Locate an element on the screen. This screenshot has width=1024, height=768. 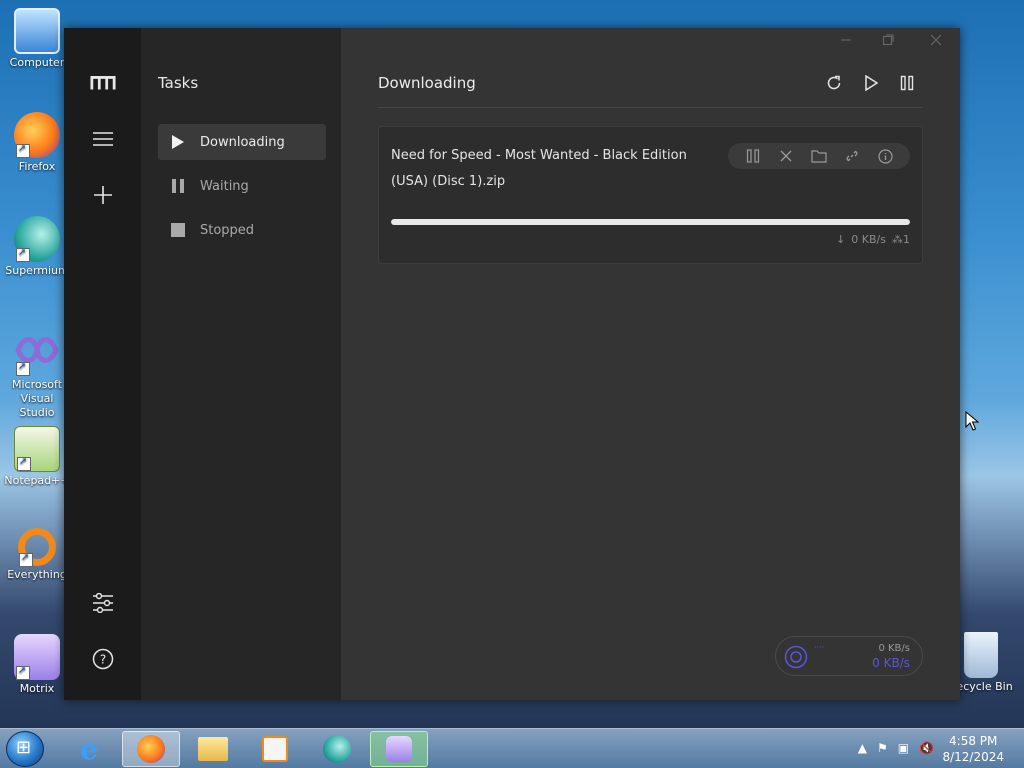
task-link-button is located at coordinates (852, 156).